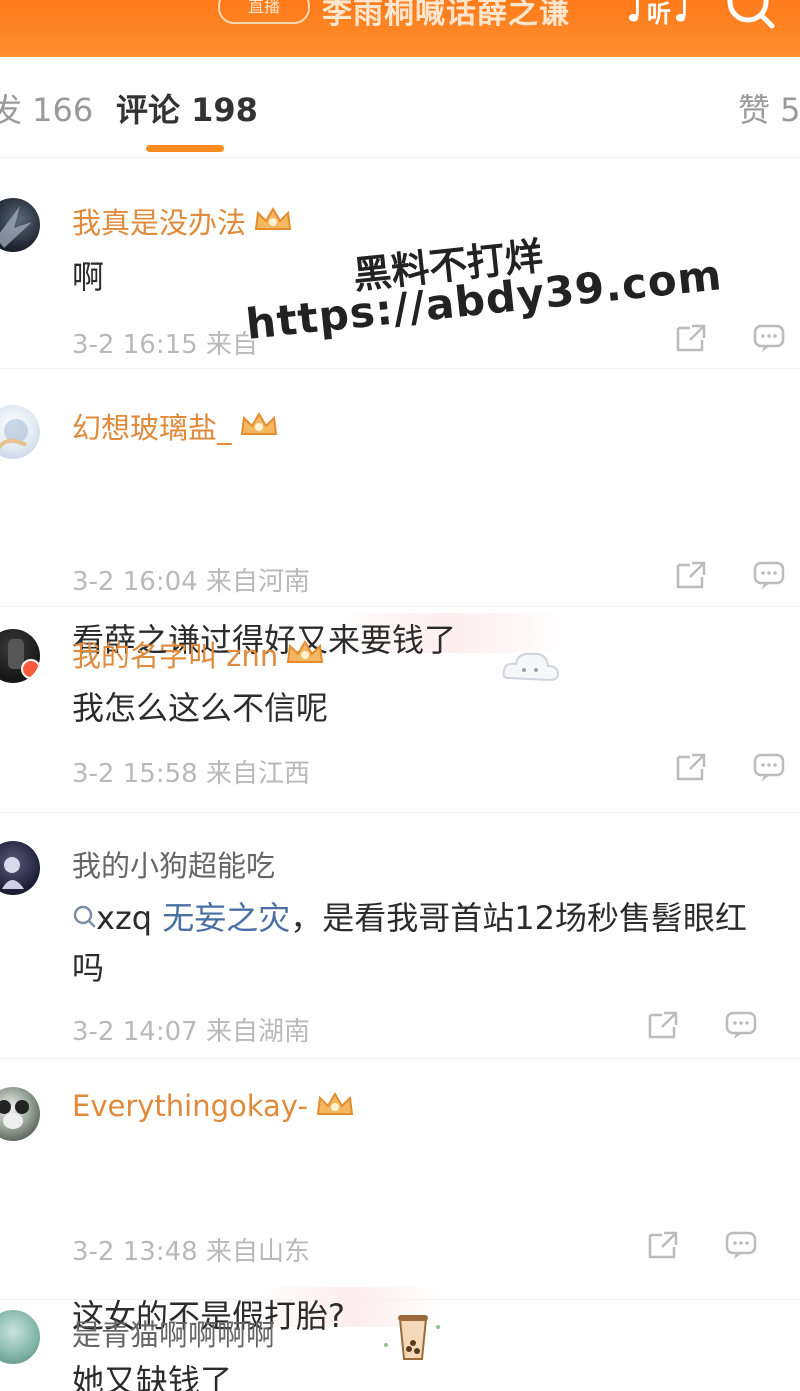 This screenshot has height=1391, width=800. Describe the element at coordinates (191, 582) in the screenshot. I see `comment-meta: 3-2 16:04 来自河南` at that location.